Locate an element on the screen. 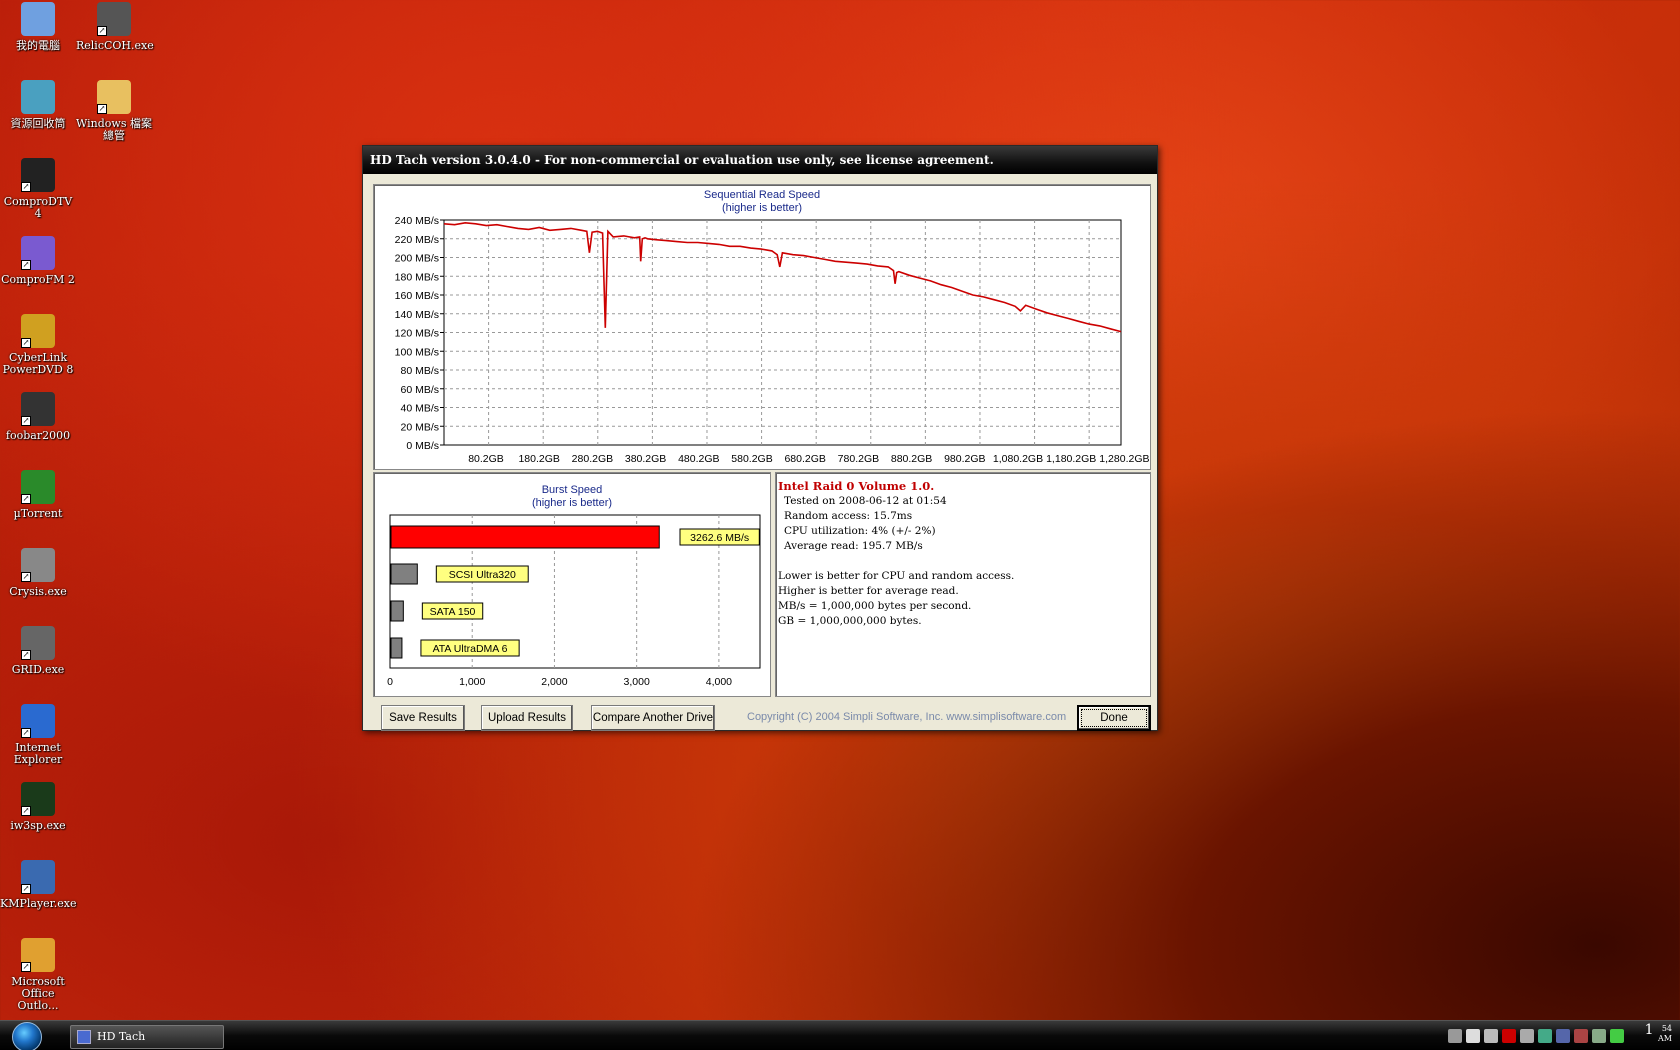  update-icon is located at coordinates (1617, 1036).